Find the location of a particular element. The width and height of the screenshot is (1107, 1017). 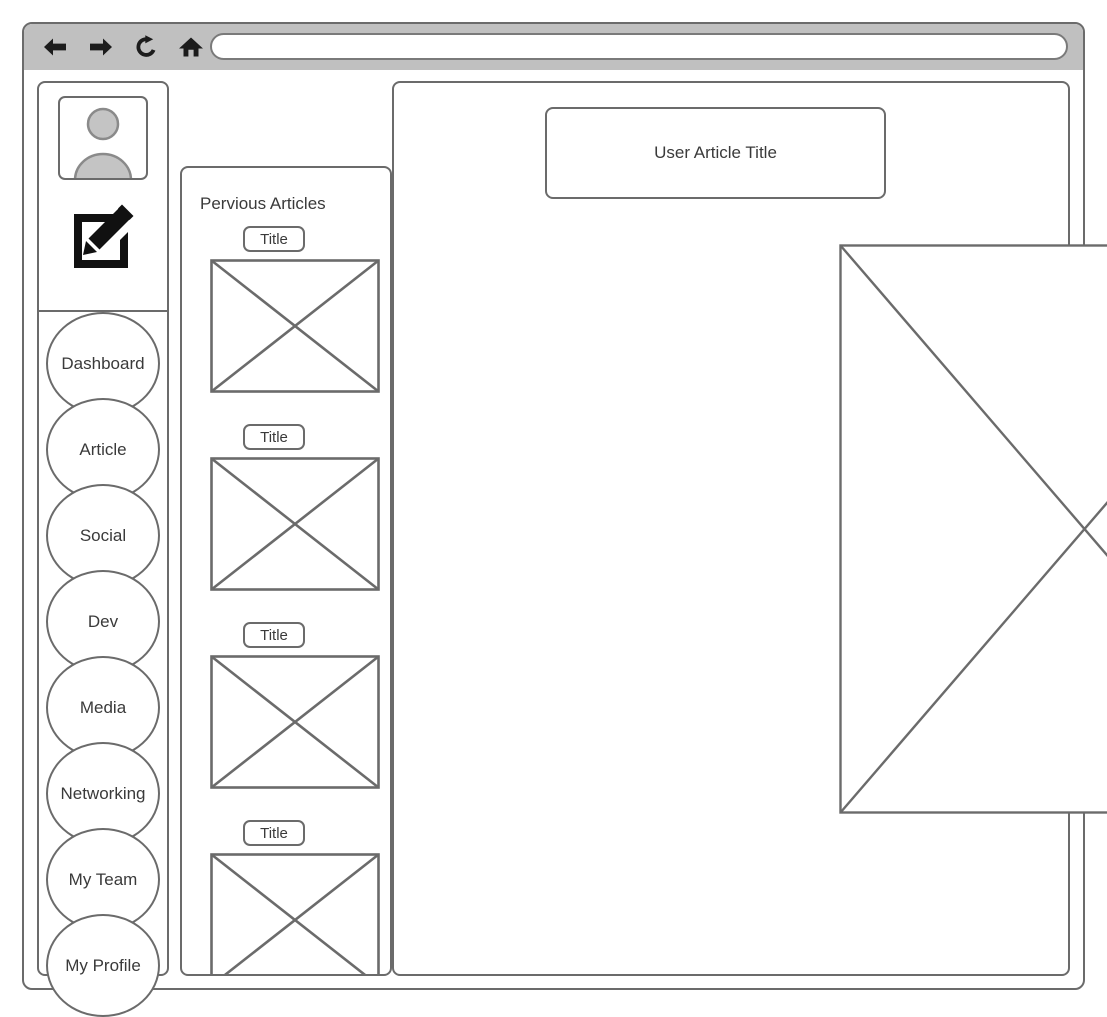

arrow-right-icon is located at coordinates (101, 47).